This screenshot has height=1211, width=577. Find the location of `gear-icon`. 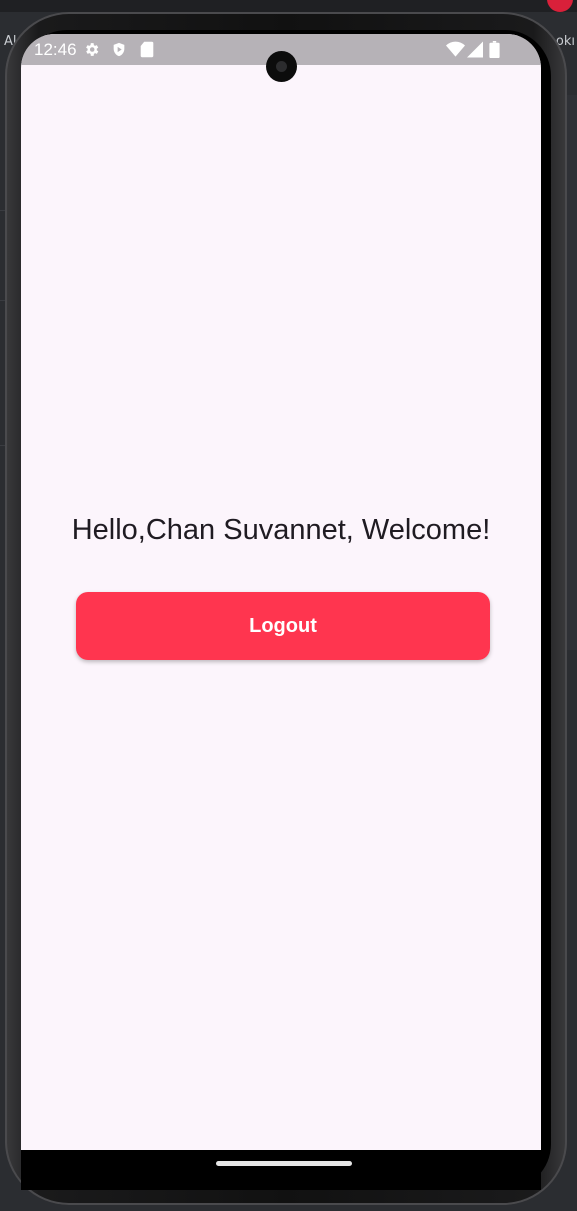

gear-icon is located at coordinates (92, 49).